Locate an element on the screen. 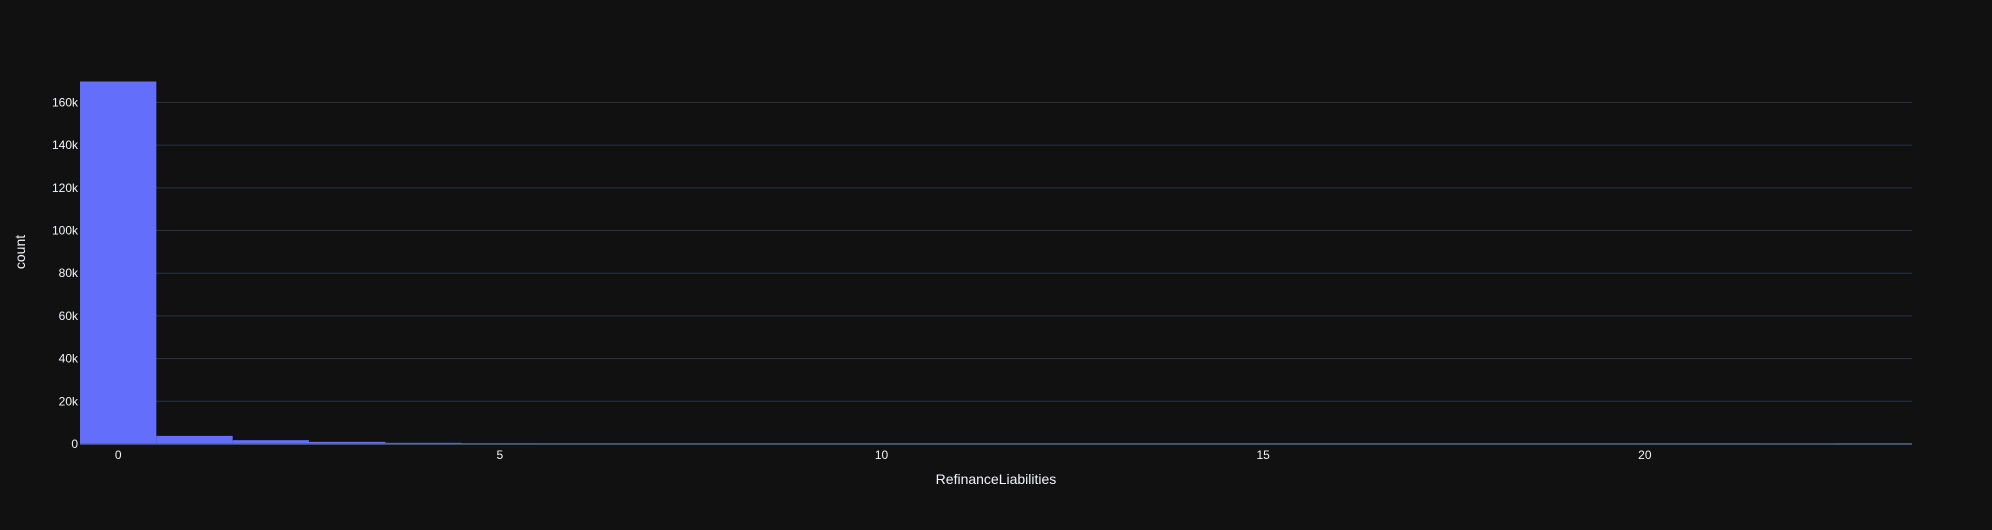 The width and height of the screenshot is (1992, 530). y-tick-label: 40k is located at coordinates (69, 359).